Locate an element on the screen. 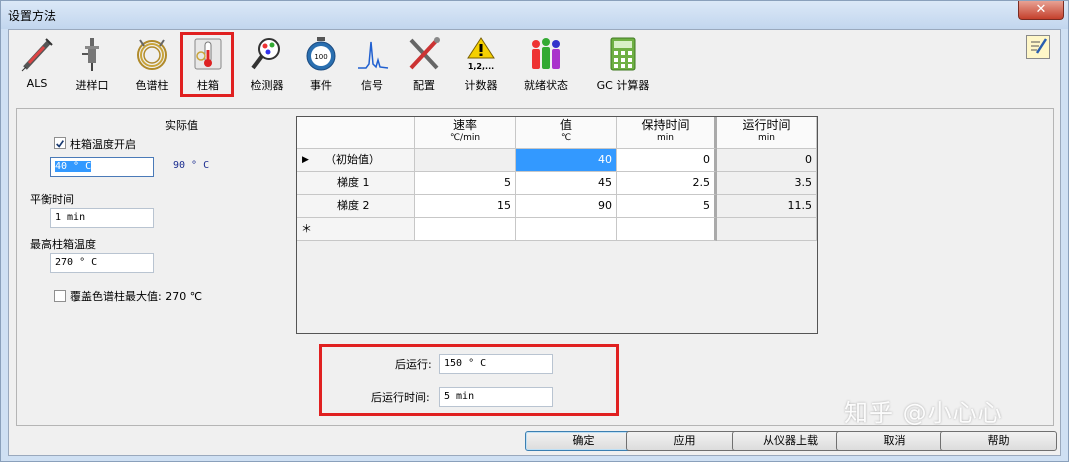 The height and width of the screenshot is (462, 1069). table-row-ramp-2: 梯度 2 is located at coordinates (356, 206).